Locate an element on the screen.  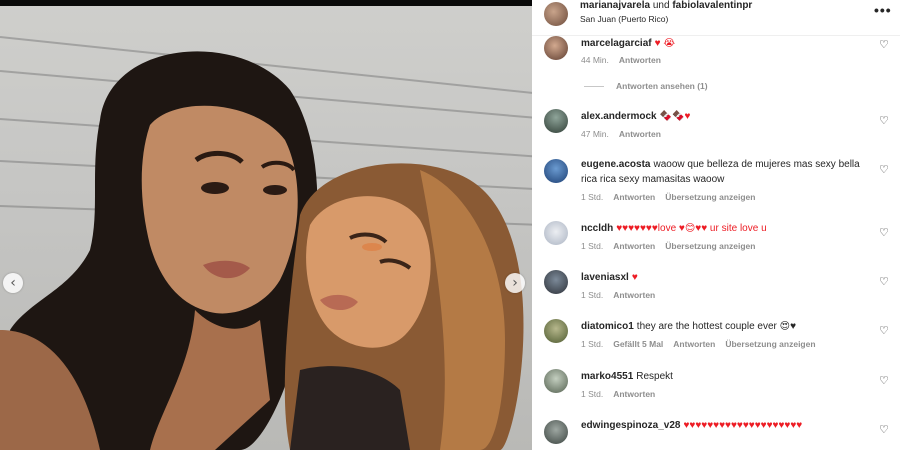
author-avatar is located at coordinates (556, 14).